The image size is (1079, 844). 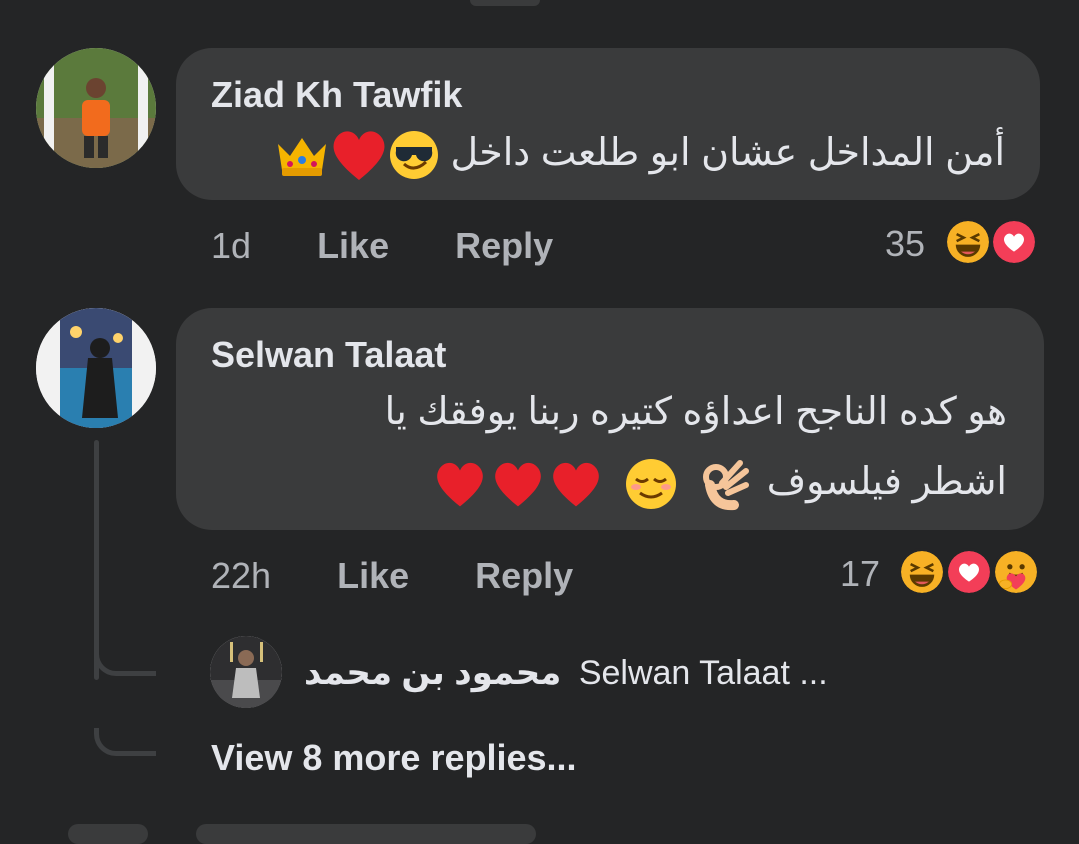 What do you see at coordinates (651, 484) in the screenshot?
I see `relieved-face-icon` at bounding box center [651, 484].